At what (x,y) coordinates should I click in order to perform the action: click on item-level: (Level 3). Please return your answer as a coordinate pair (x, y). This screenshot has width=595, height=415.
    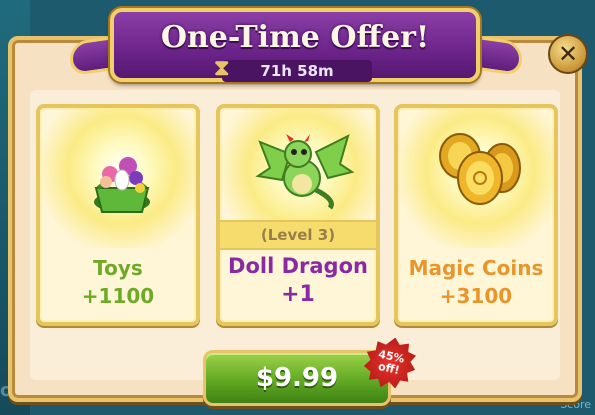
    Looking at the image, I should click on (298, 235).